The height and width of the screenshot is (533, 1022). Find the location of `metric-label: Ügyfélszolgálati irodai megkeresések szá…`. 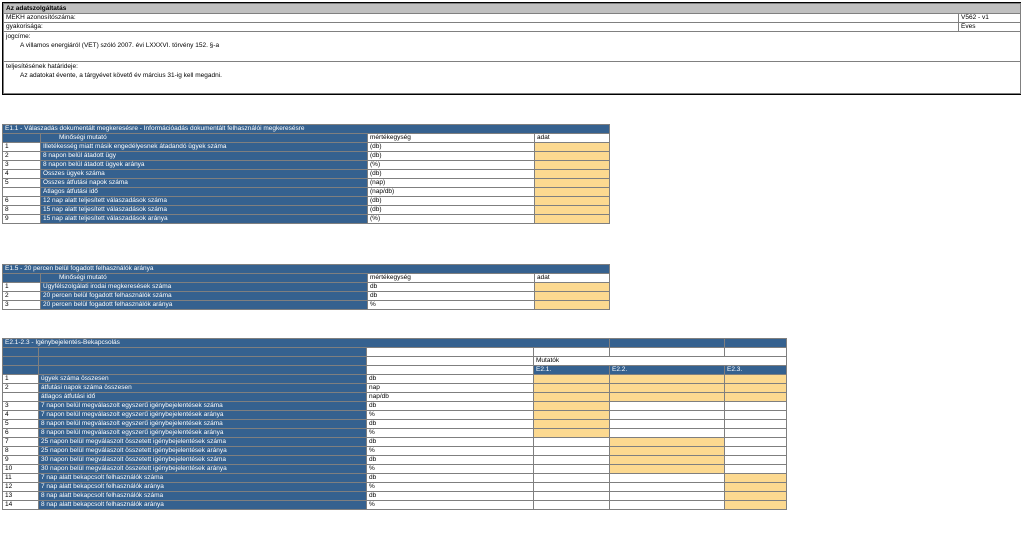

metric-label: Ügyfélszolgálati irodai megkeresések szá… is located at coordinates (204, 287).